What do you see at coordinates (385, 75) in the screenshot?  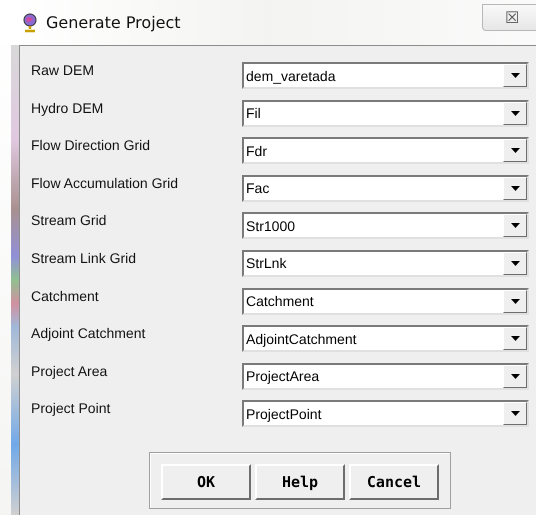 I see `dropdown-field: dem_varetada` at bounding box center [385, 75].